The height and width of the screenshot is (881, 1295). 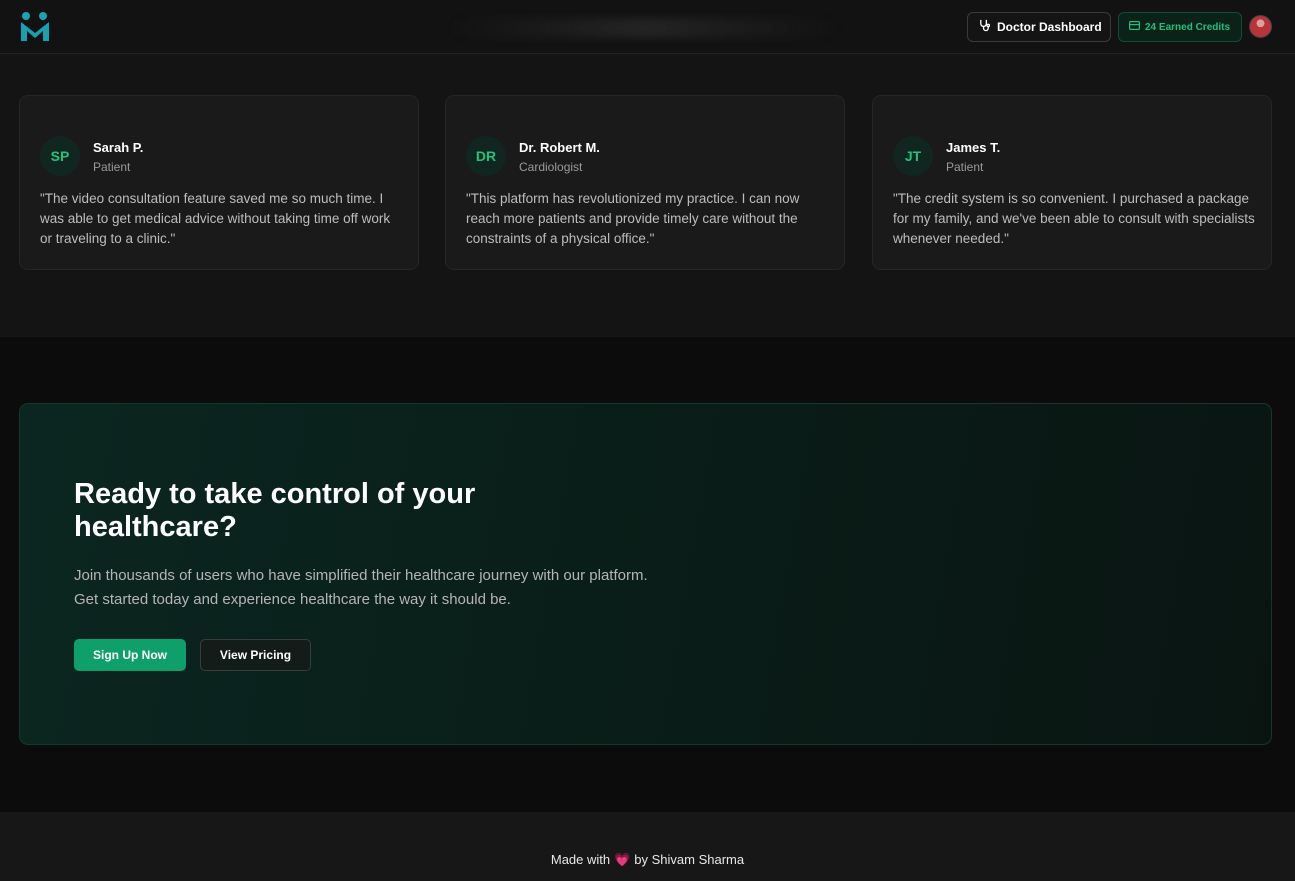 I want to click on avatar-initials: JT, so click(x=913, y=156).